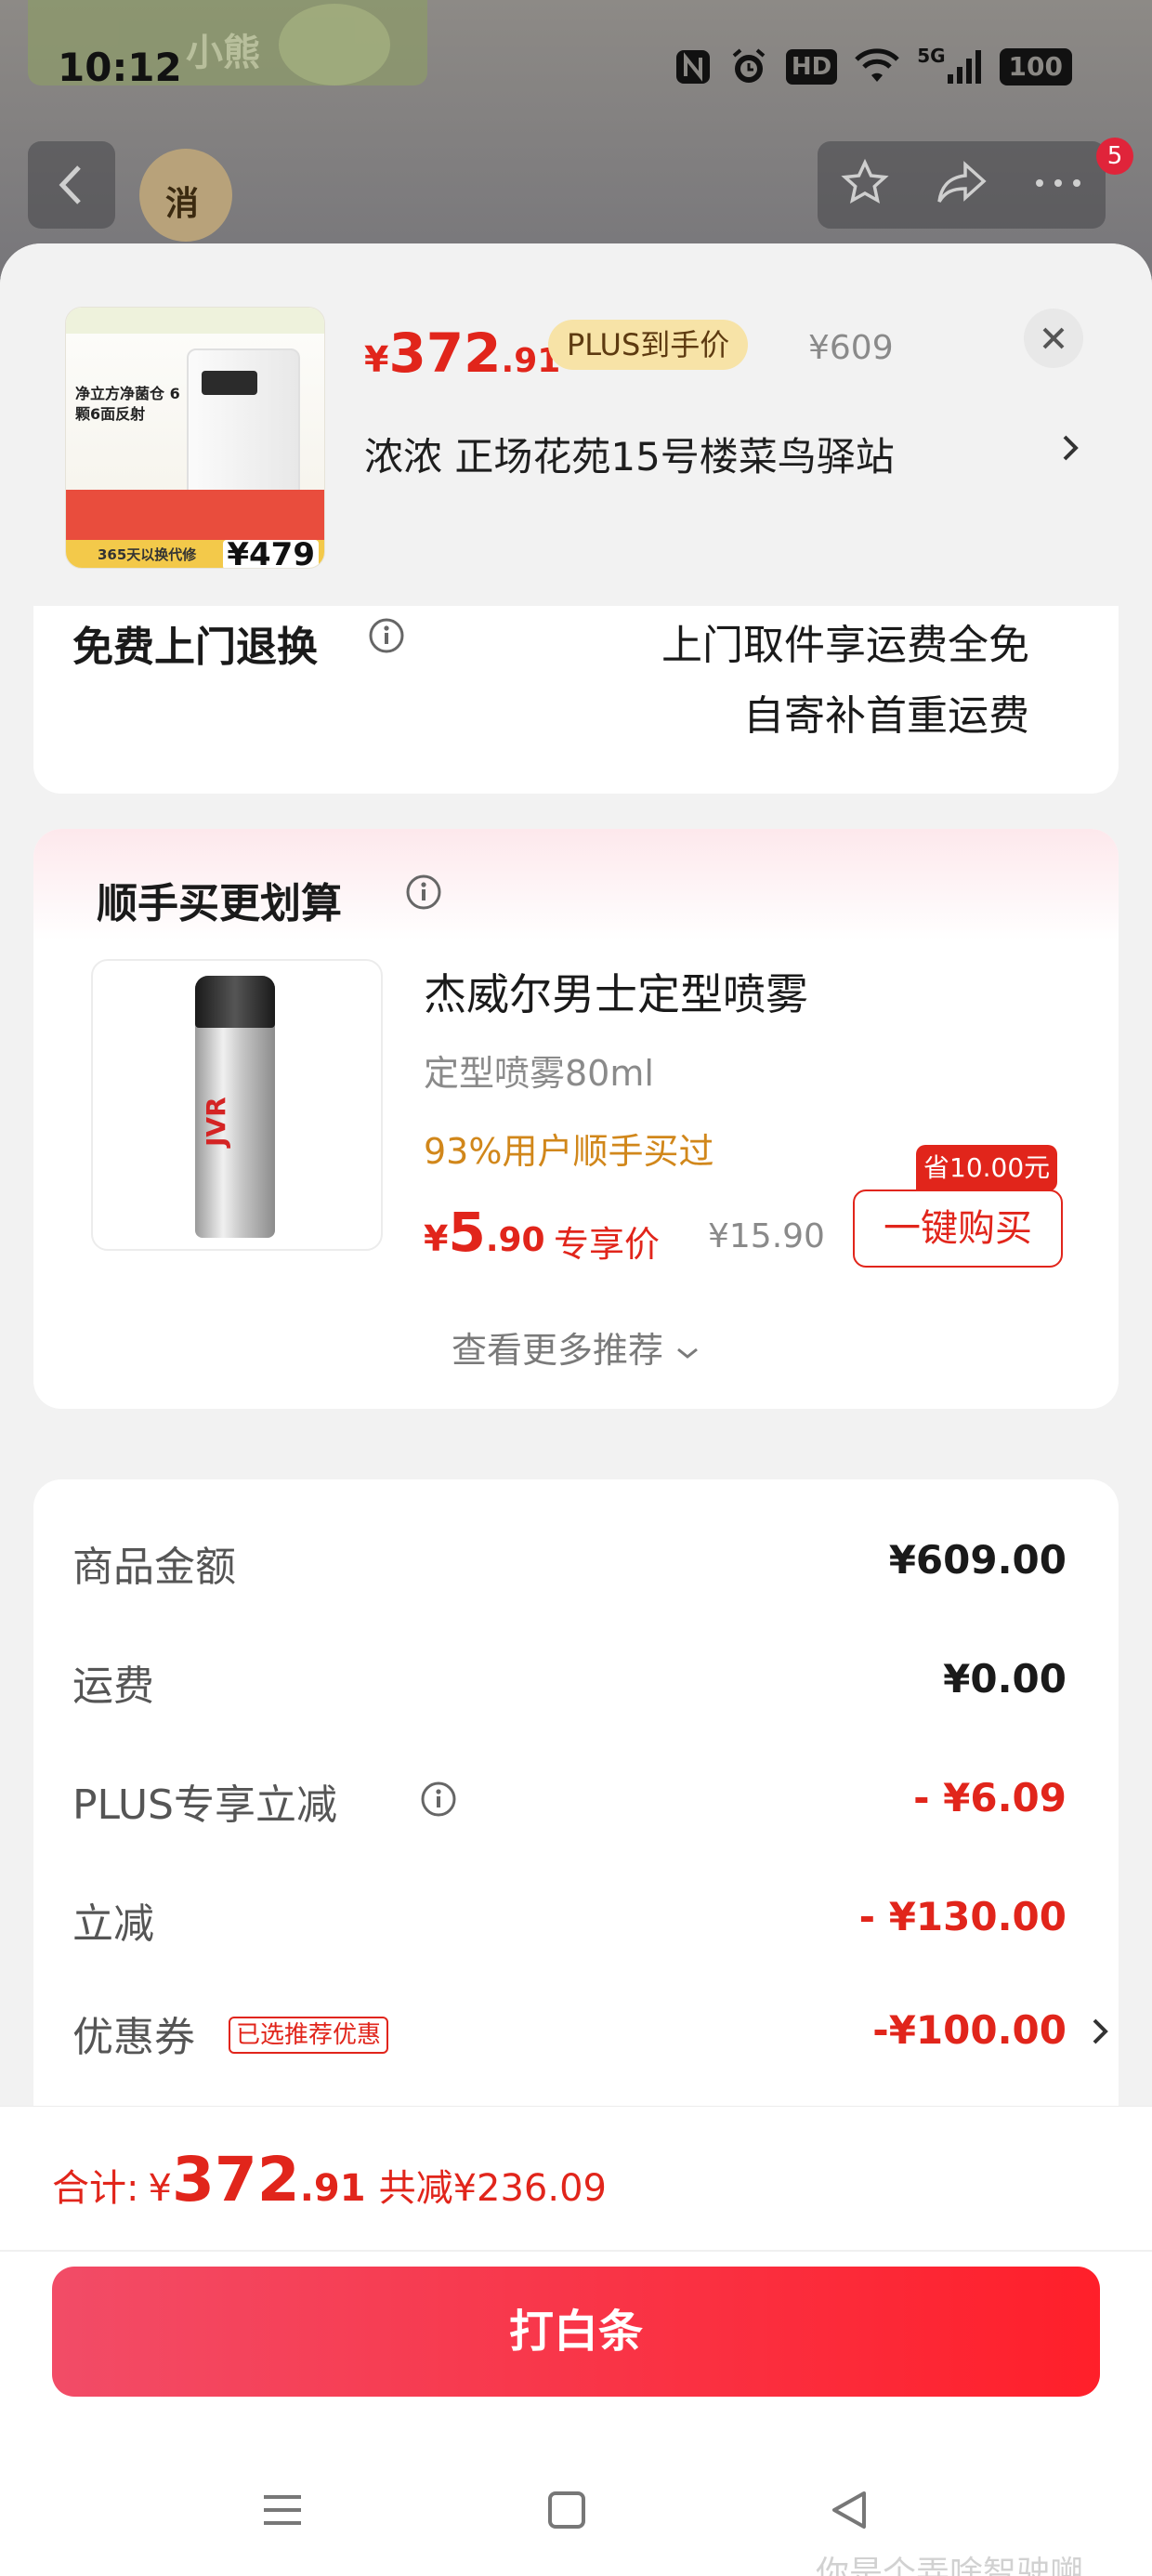  Describe the element at coordinates (557, 1350) in the screenshot. I see `see-more-label: 查看更多推荐` at that location.